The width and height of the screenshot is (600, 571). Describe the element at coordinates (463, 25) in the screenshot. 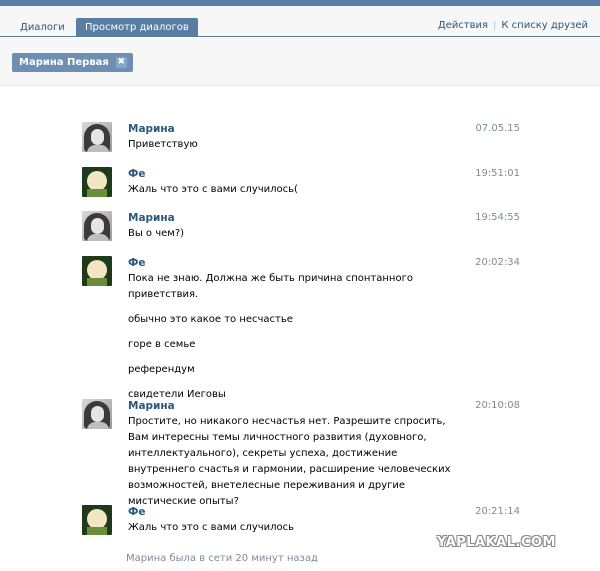

I see `actions-link: Действия` at that location.